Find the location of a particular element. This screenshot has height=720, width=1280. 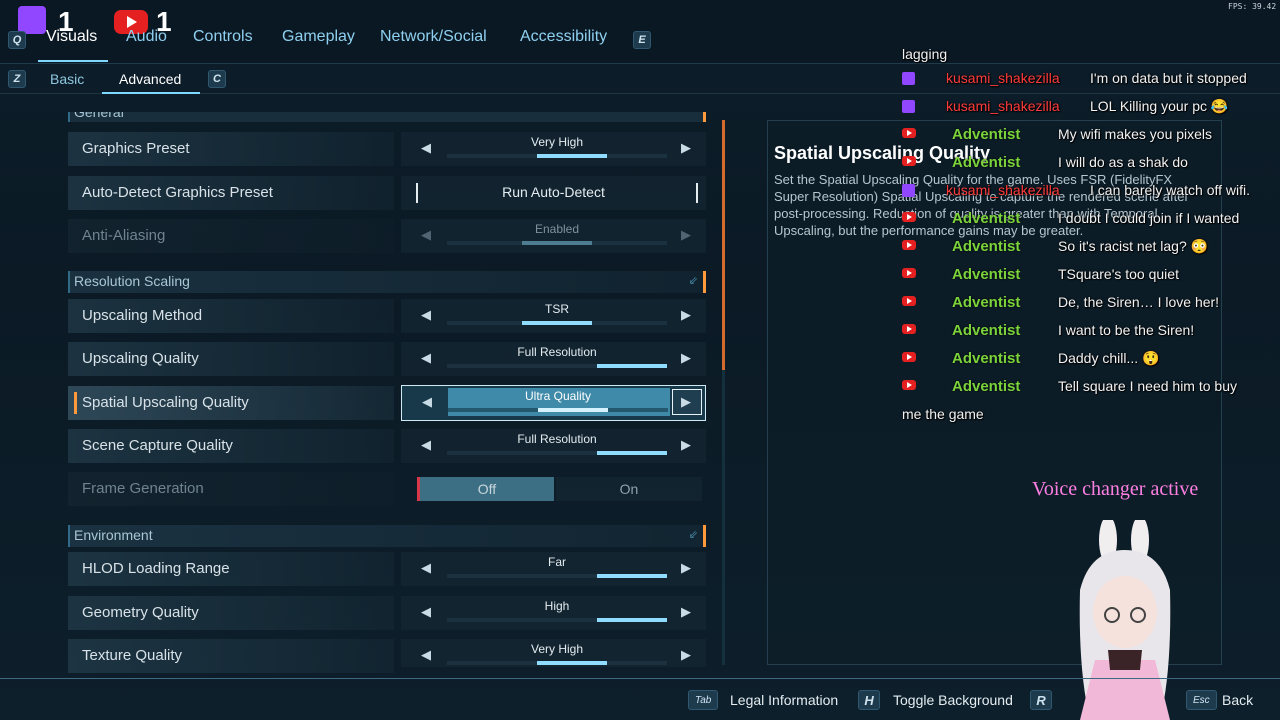

prev-subtab-key: Z is located at coordinates (17, 79).